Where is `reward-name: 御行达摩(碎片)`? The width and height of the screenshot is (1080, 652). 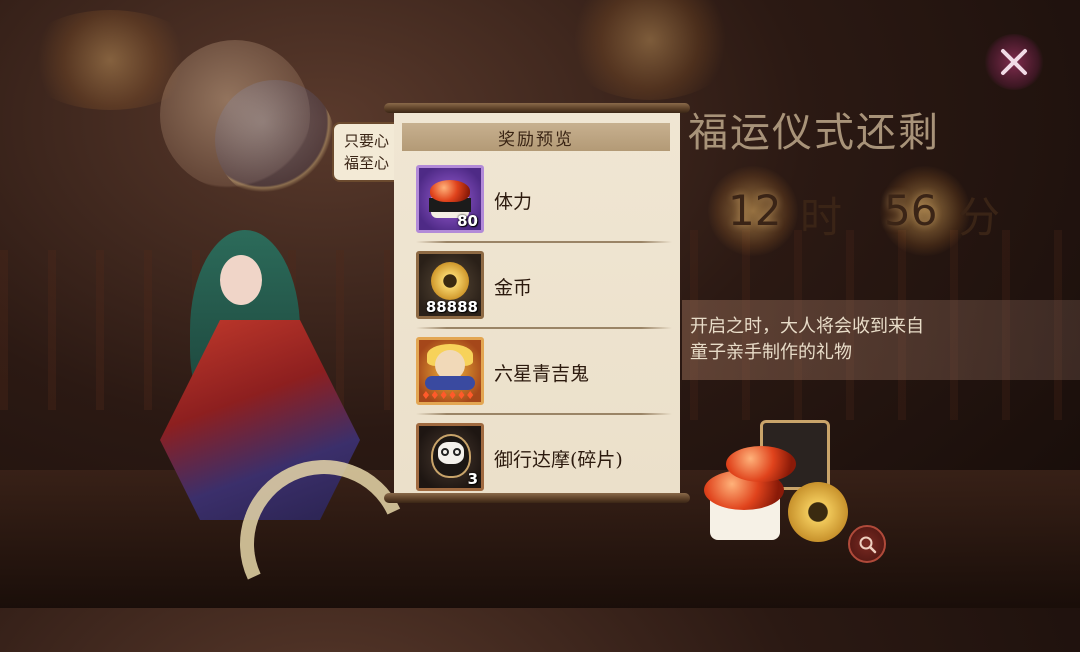
reward-name: 御行达摩(碎片) is located at coordinates (558, 460).